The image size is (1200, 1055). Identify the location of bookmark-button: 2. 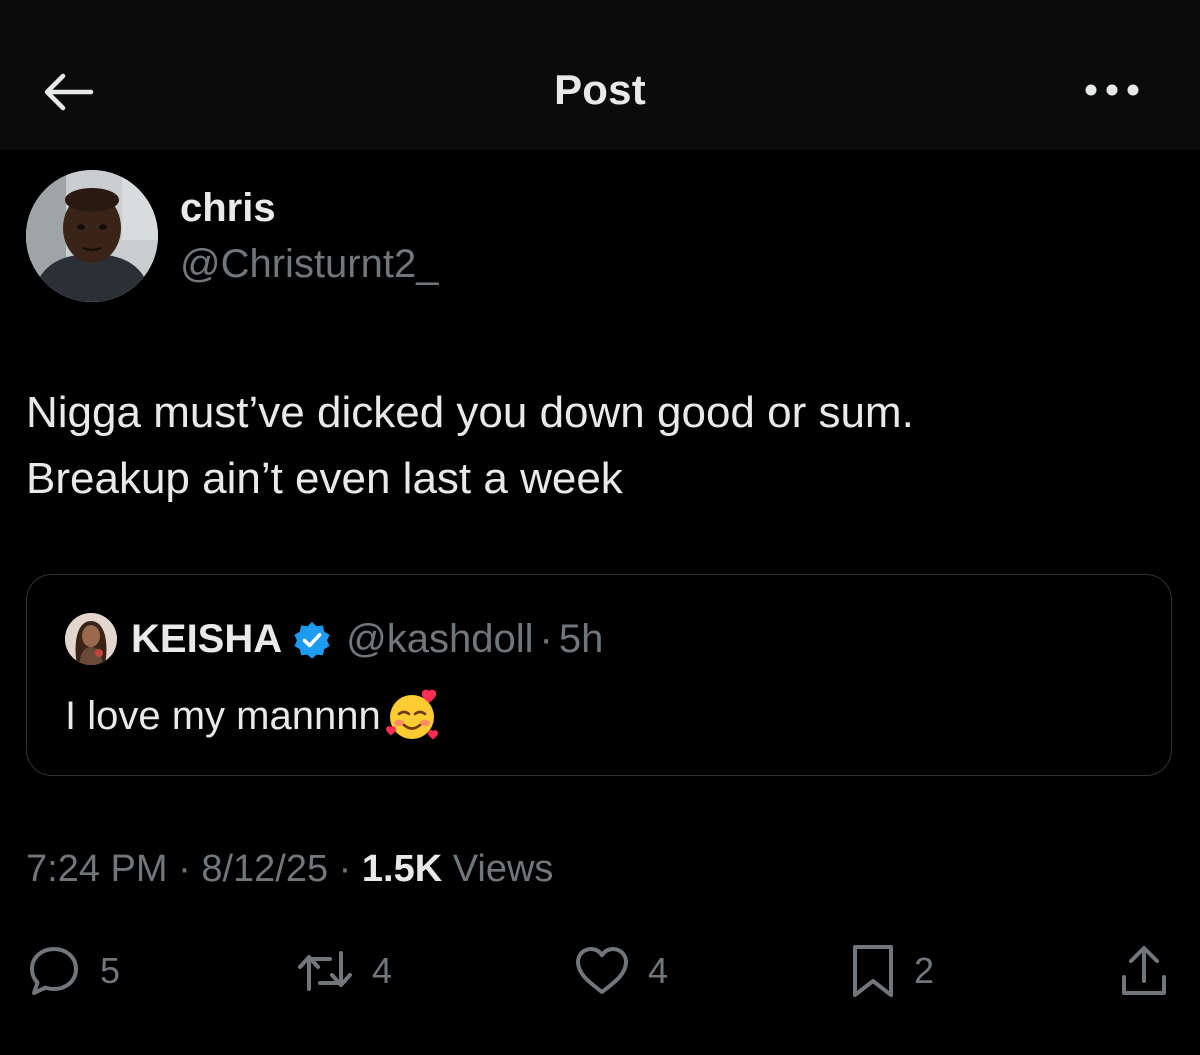
(892, 971).